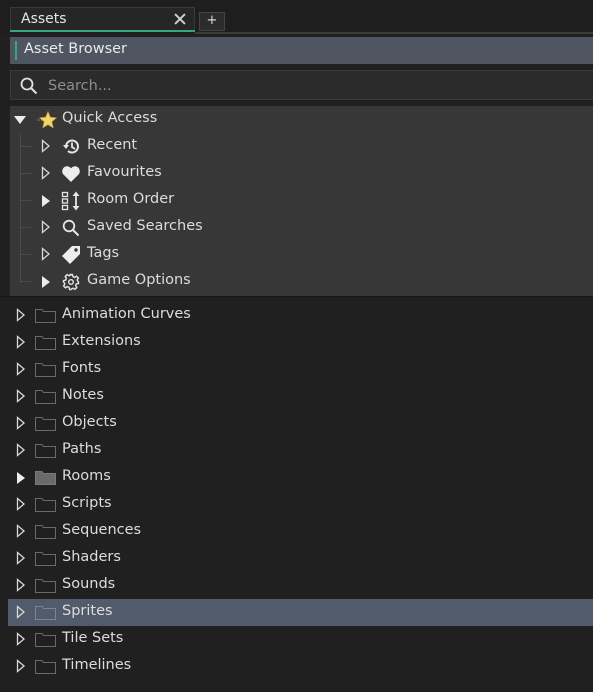 The image size is (593, 692). I want to click on folder-label: Sequences, so click(102, 530).